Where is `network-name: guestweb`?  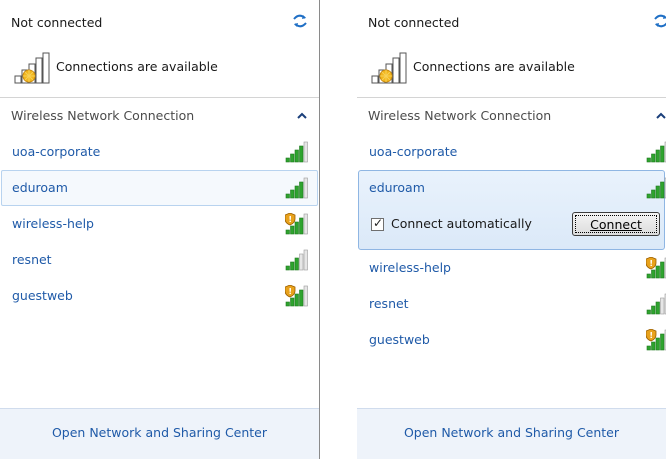
network-name: guestweb is located at coordinates (399, 339).